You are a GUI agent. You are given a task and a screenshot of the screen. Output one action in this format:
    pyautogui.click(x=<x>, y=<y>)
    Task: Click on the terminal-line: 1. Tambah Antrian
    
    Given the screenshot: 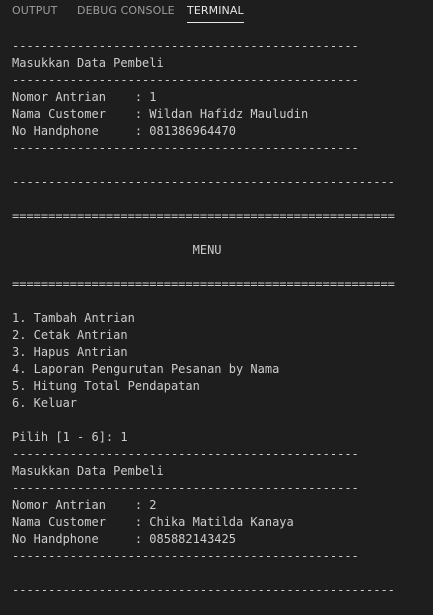 What is the action you would take?
    pyautogui.click(x=73, y=318)
    